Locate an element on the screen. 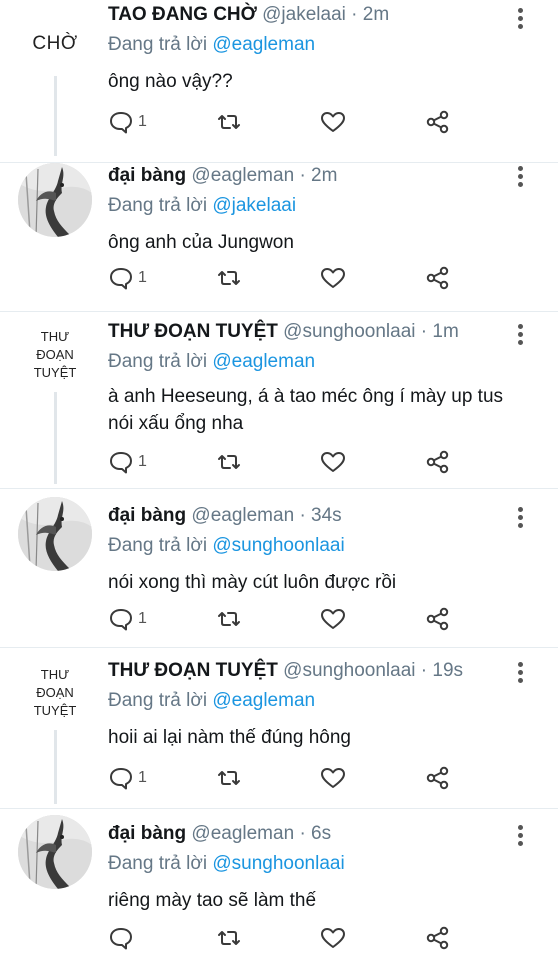 The height and width of the screenshot is (960, 558). heart-icon is located at coordinates (333, 619).